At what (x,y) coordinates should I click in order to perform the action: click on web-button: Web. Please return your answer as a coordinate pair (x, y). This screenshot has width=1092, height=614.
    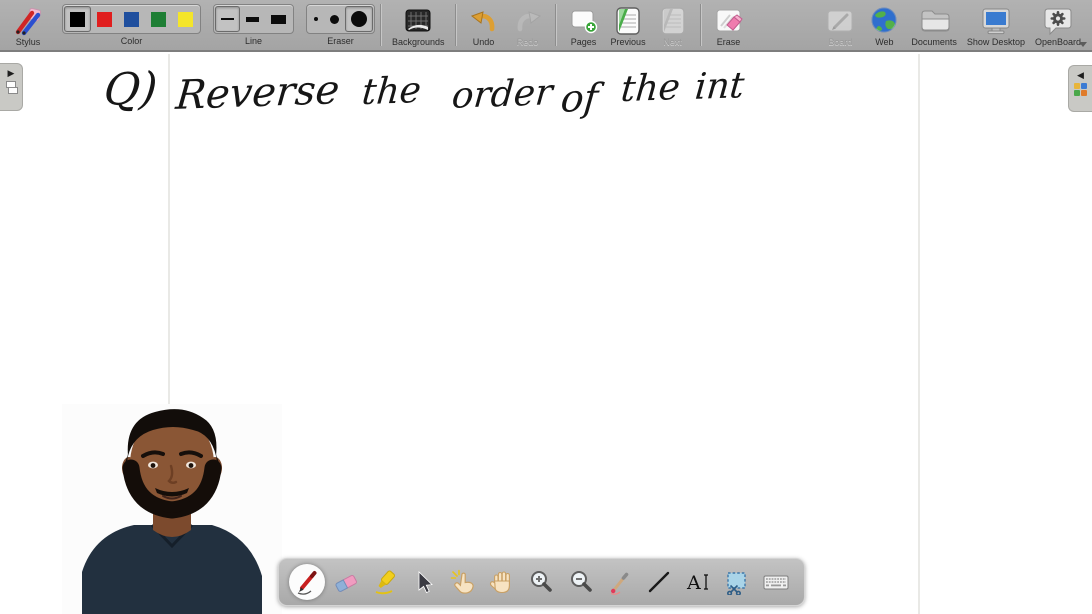
    Looking at the image, I should click on (884, 25).